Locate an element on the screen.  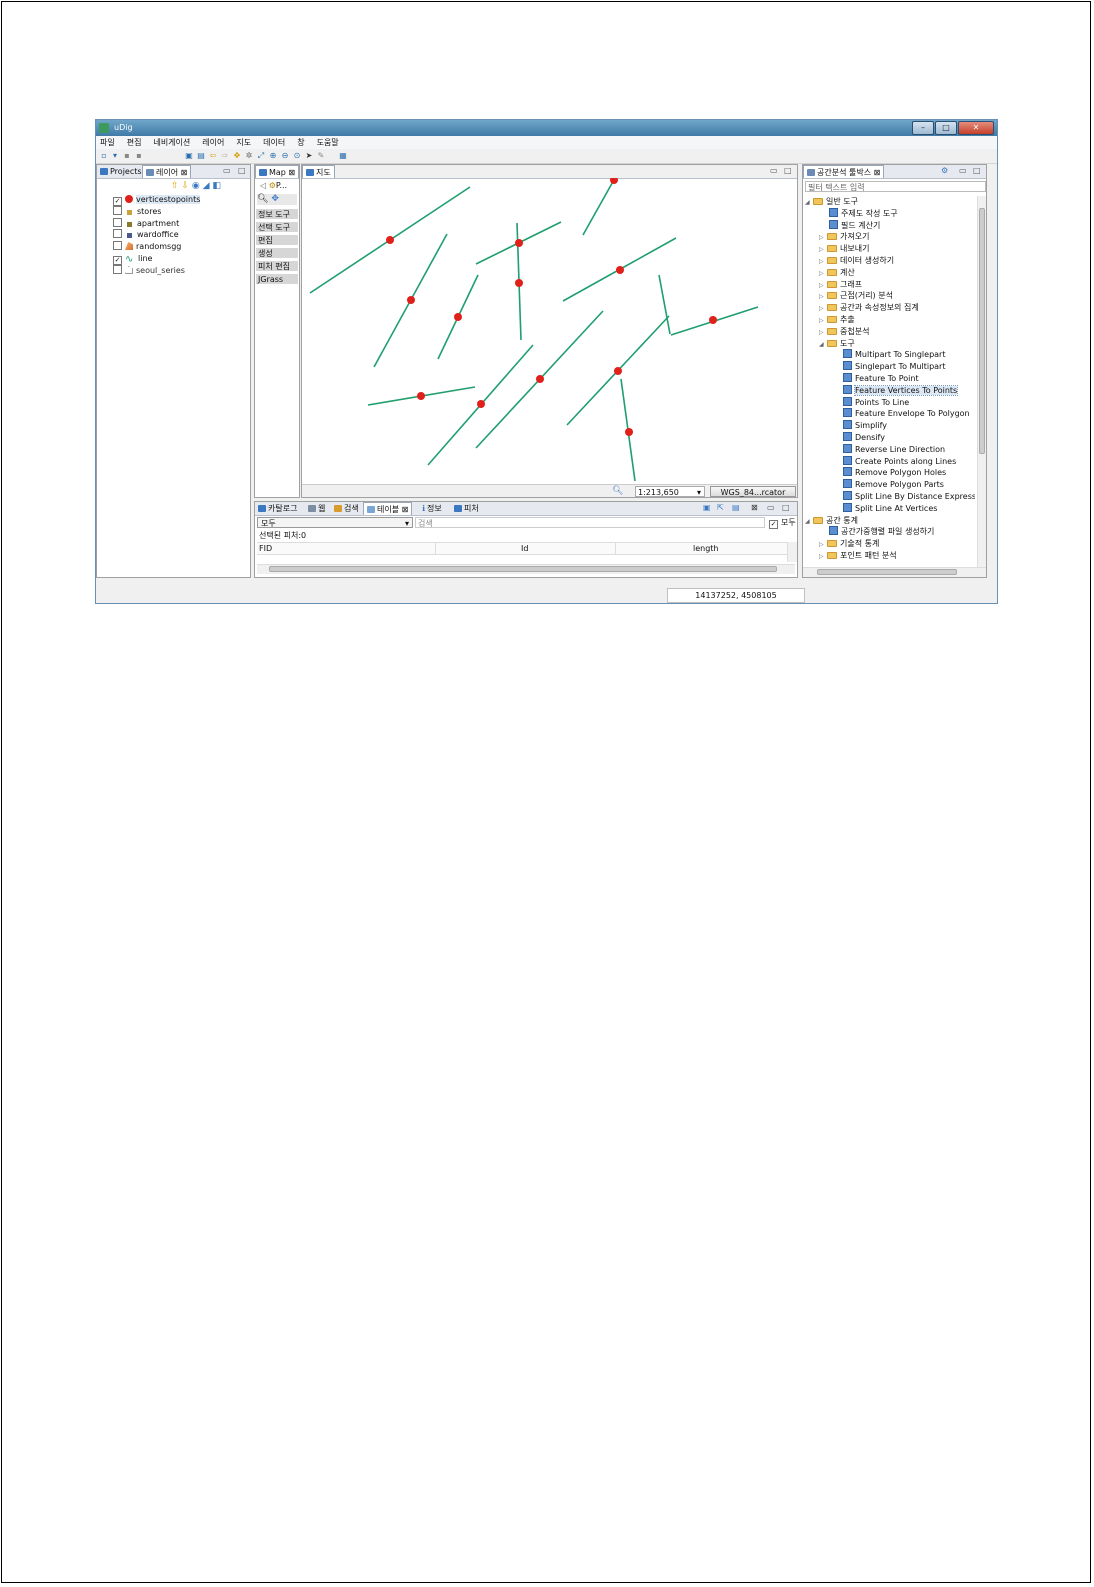
palette-category-select: 선택 도구 is located at coordinates (277, 227).